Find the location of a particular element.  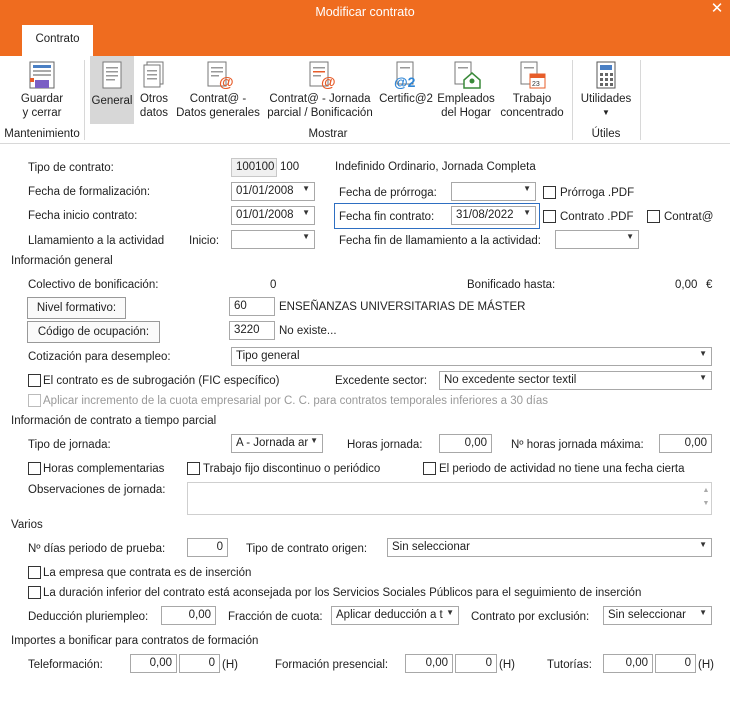

deduccion-field: 0,00 is located at coordinates (188, 615).